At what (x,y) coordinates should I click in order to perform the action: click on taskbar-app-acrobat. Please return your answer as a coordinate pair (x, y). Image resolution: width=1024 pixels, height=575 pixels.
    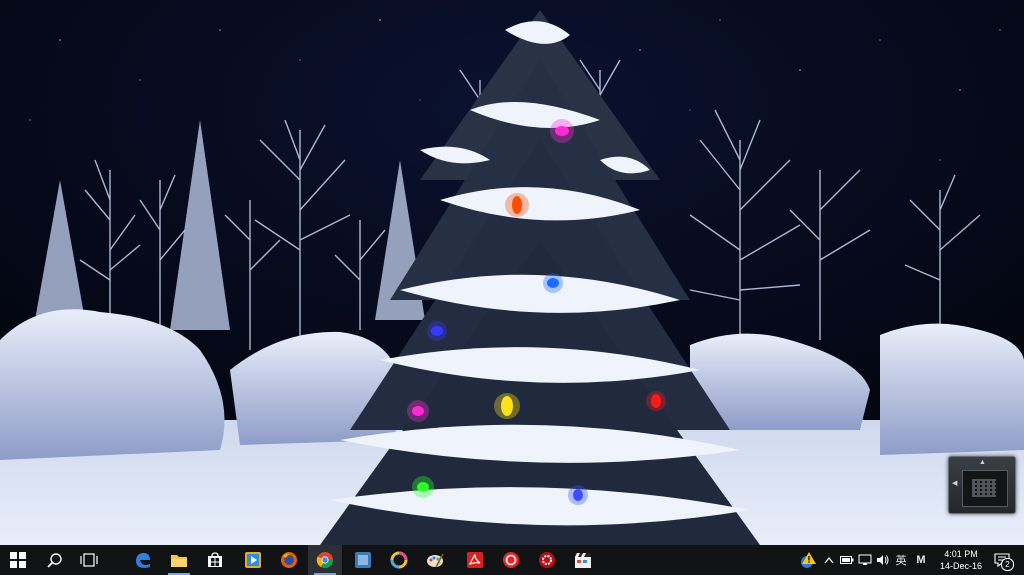
    Looking at the image, I should click on (475, 560).